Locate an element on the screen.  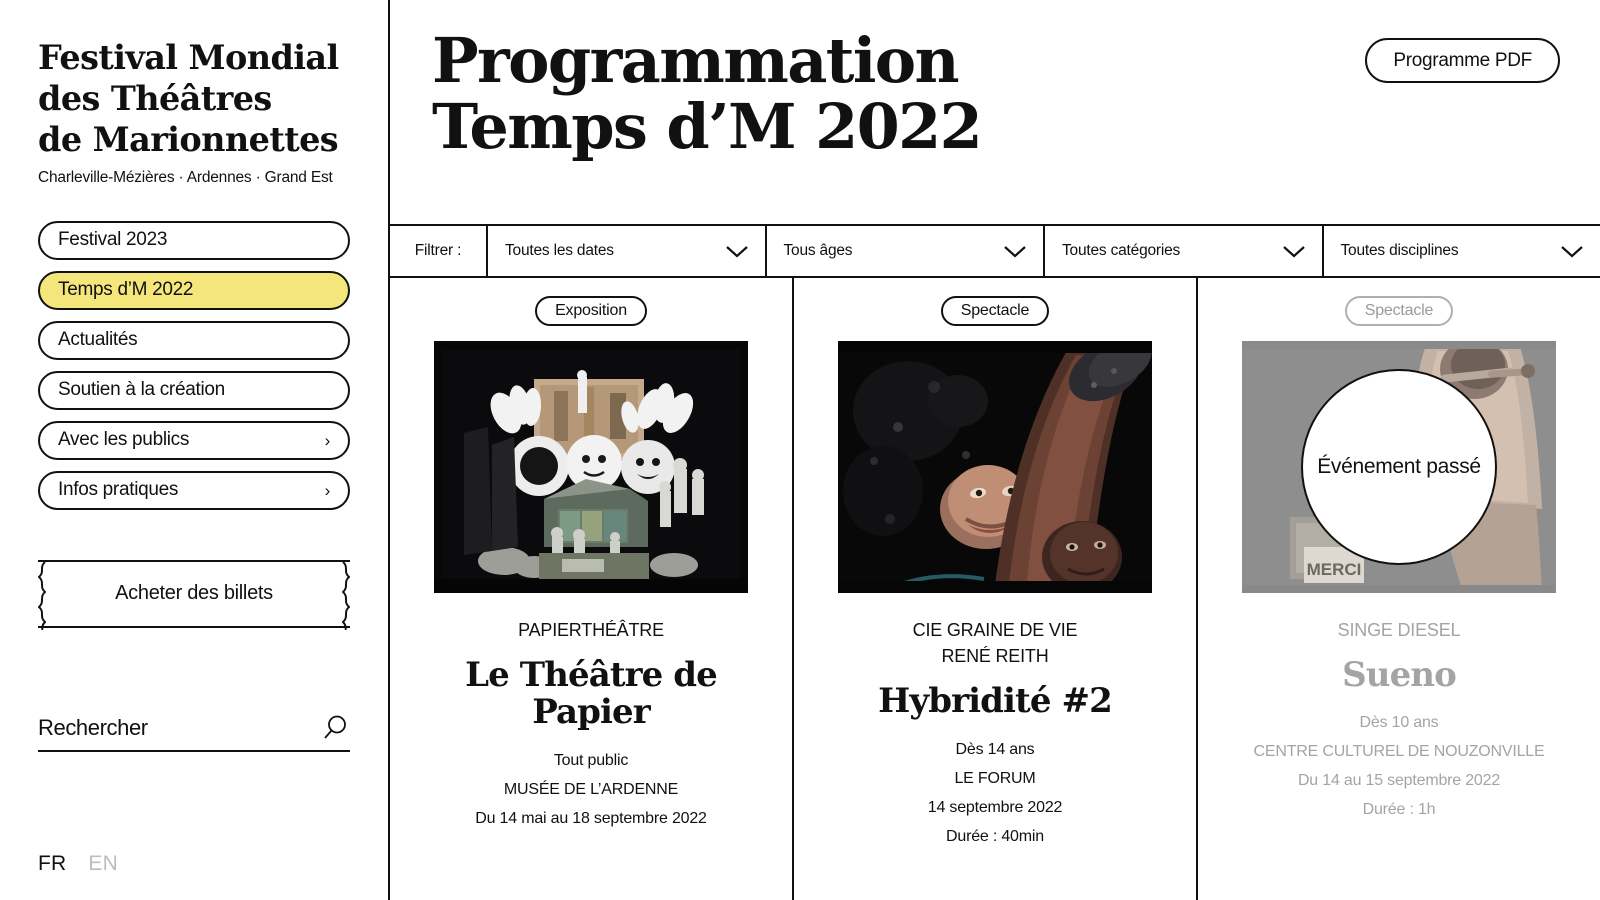
buy-tickets-label: Acheter des billets is located at coordinates (194, 593).